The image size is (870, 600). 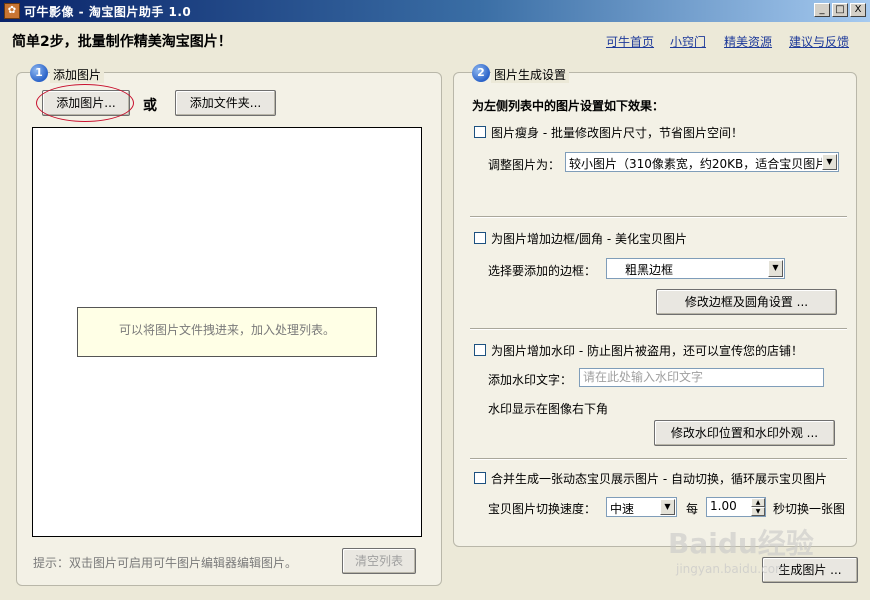 I want to click on animation-checkbox-label: 合并生成一张动态宝贝展示图片 - 自动切换，循环展示宝贝图片, so click(x=659, y=479).